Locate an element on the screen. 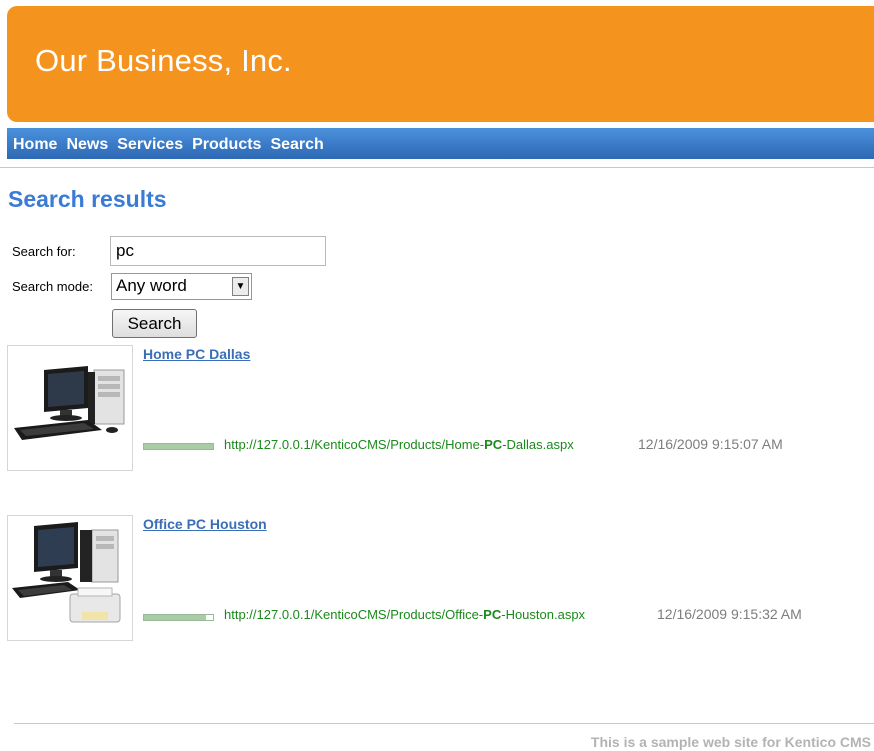 This screenshot has height=751, width=874. result-date: 12/16/2009 9:15:07 AM is located at coordinates (710, 444).